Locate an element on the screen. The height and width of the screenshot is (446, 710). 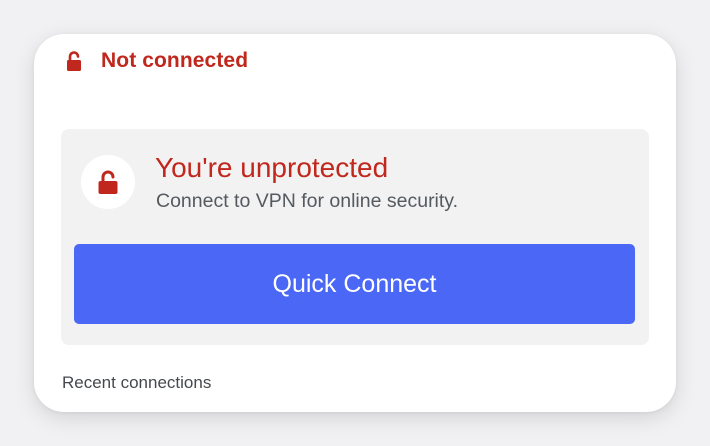
unprotected-badge is located at coordinates (108, 182).